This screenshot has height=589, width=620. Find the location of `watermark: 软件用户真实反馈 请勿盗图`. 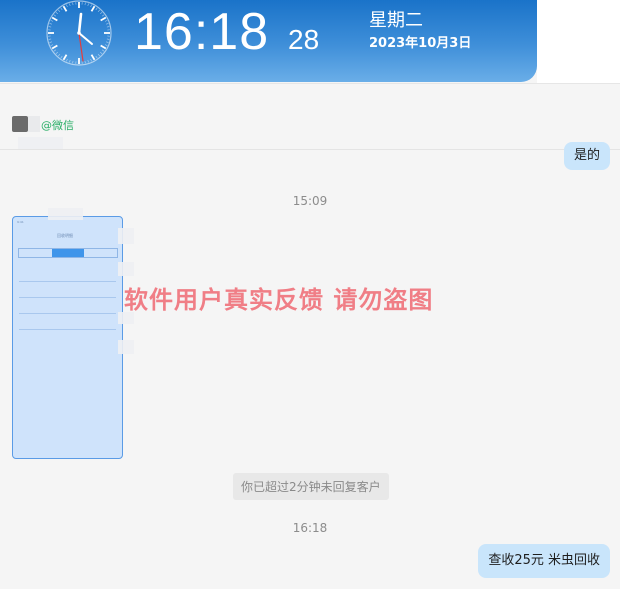

watermark: 软件用户真实反馈 请勿盗图 is located at coordinates (279, 300).